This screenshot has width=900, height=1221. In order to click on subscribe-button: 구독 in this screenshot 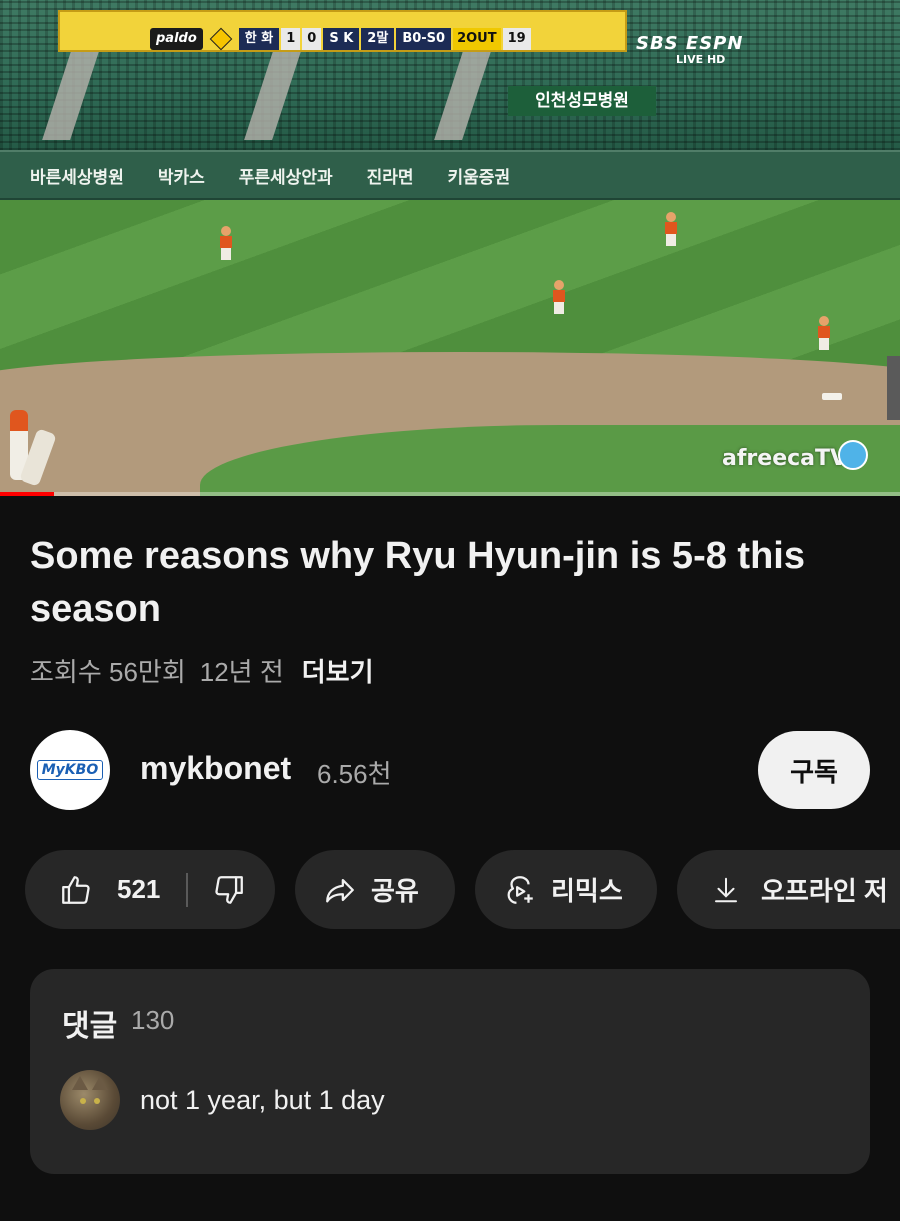, I will do `click(814, 770)`.